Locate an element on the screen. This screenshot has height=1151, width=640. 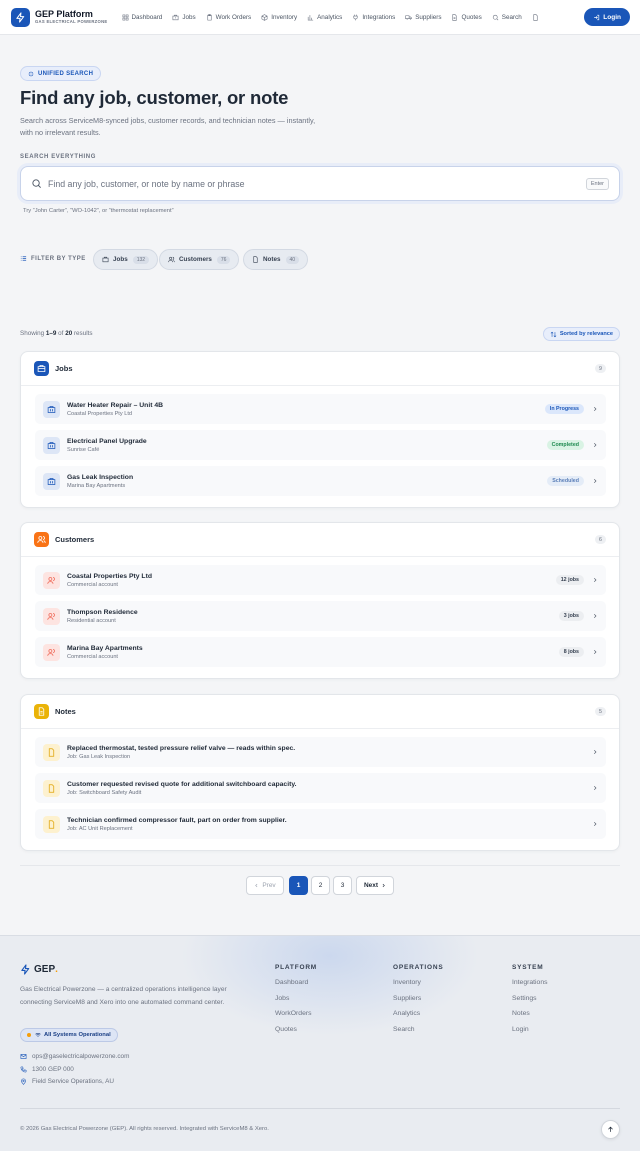
footer-link: Inventory is located at coordinates (418, 987).